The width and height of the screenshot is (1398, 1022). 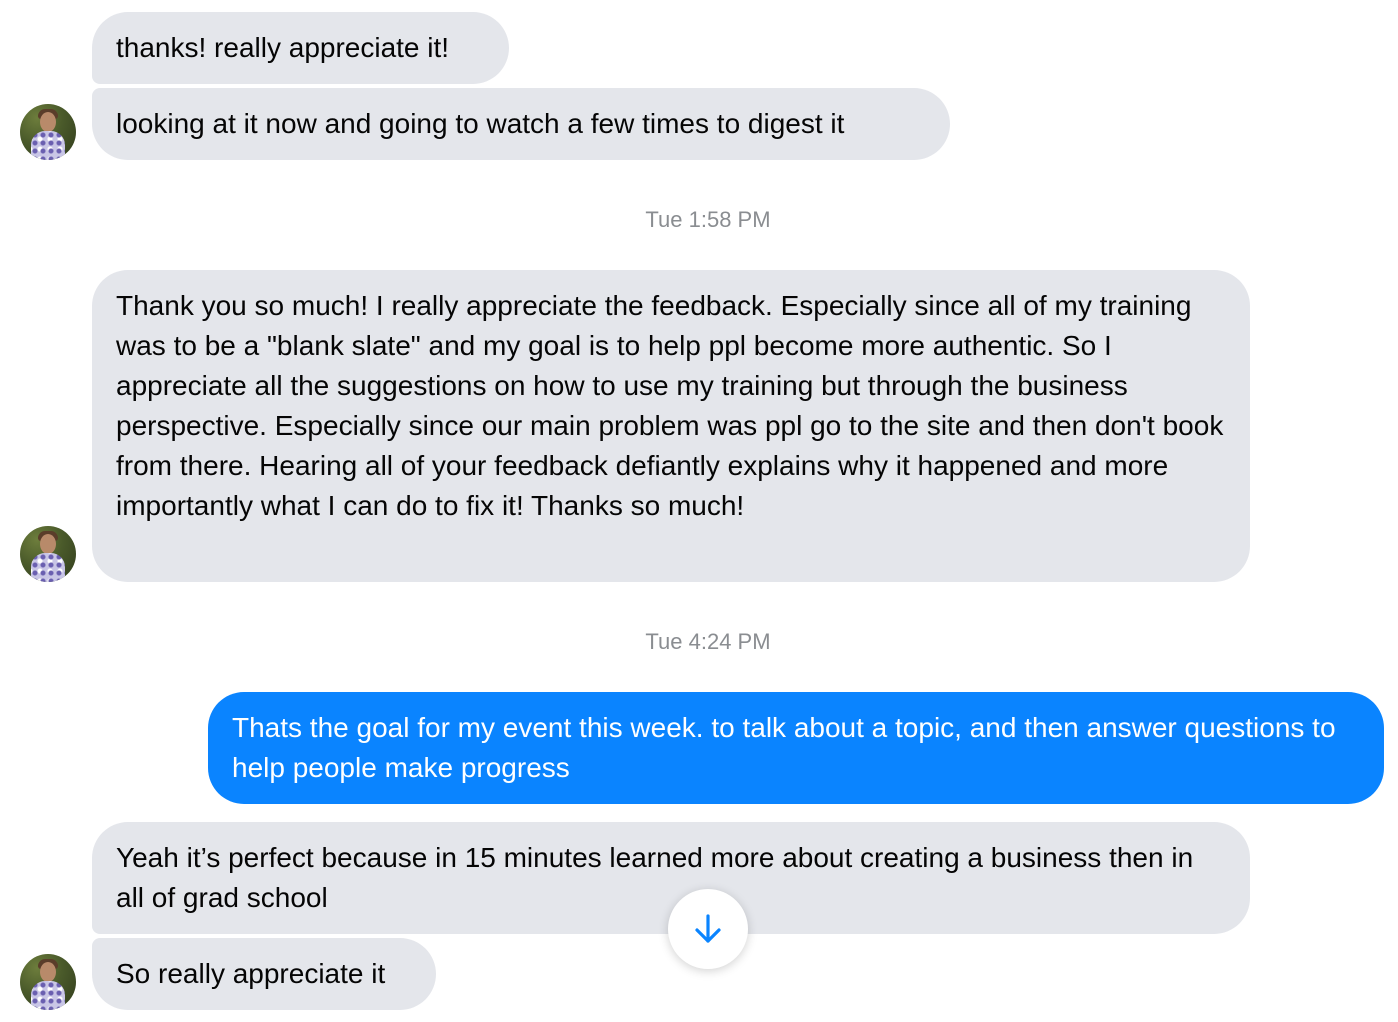 I want to click on message-text: So really appreciate it, so click(x=251, y=973).